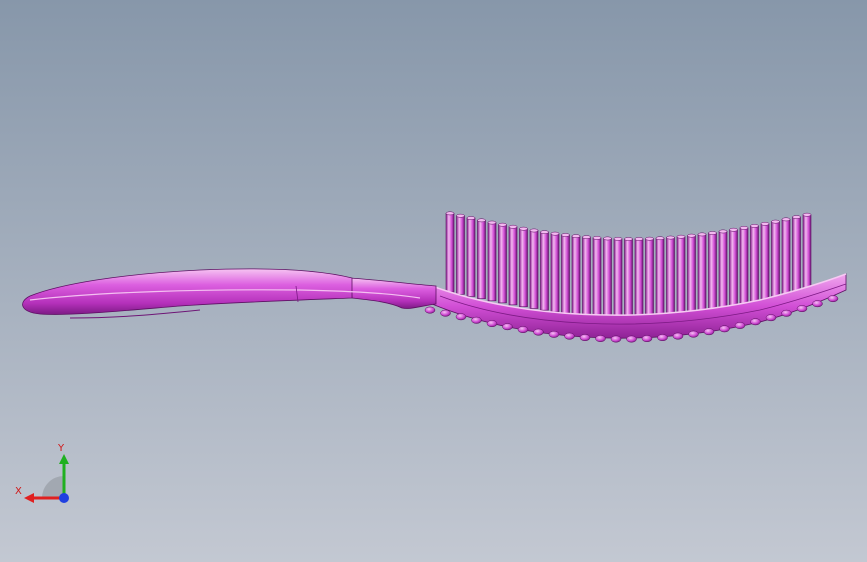 This screenshot has height=562, width=867. What do you see at coordinates (29, 498) in the screenshot?
I see `x-axis-arrowhead` at bounding box center [29, 498].